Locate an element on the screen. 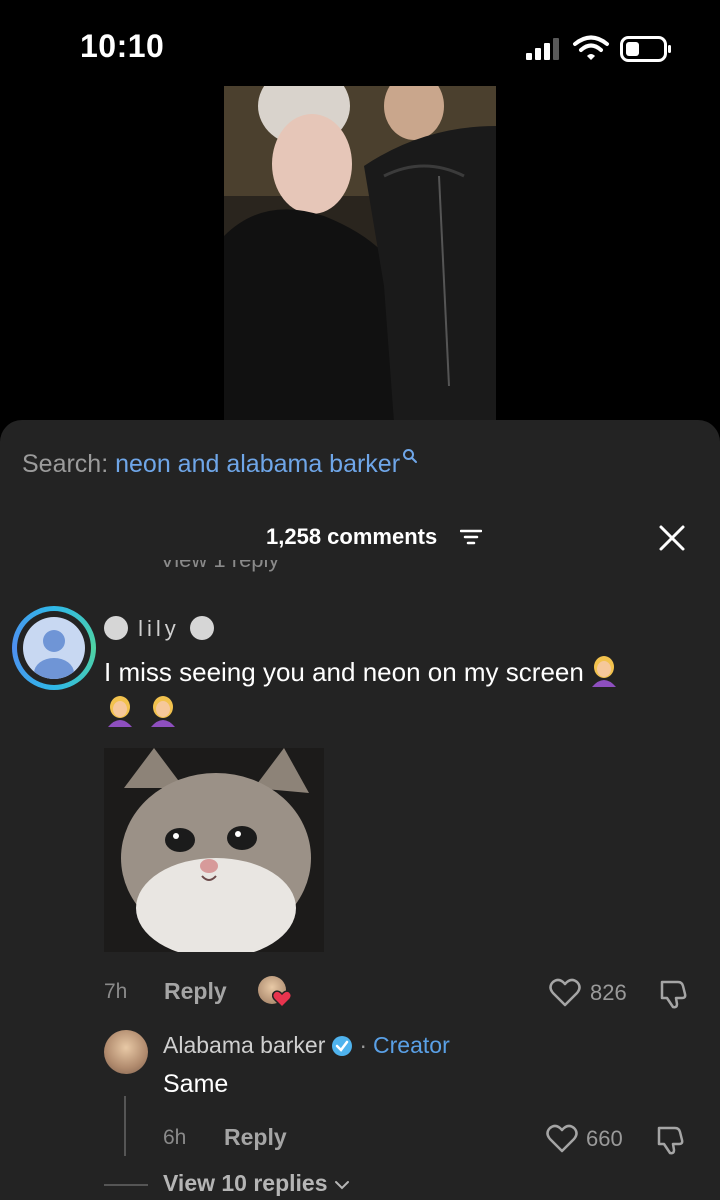 Image resolution: width=720 pixels, height=1200 pixels. search-icon is located at coordinates (410, 456).